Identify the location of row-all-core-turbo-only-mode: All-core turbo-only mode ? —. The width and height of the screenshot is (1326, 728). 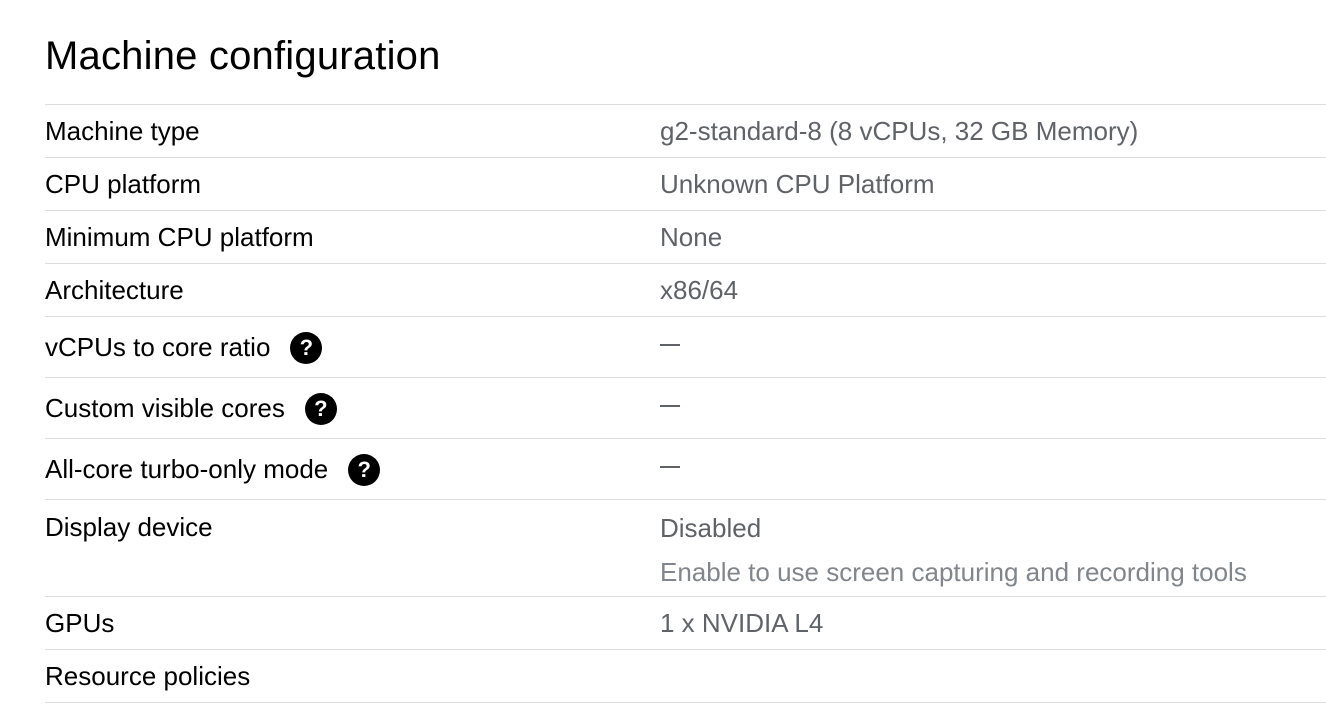
(685, 469).